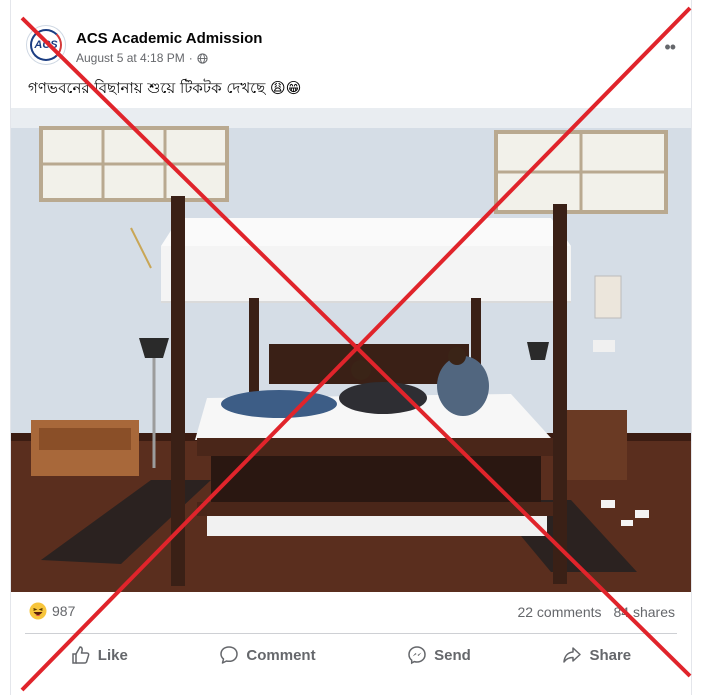 The width and height of the screenshot is (707, 695). Describe the element at coordinates (169, 38) in the screenshot. I see `page-name-link: ACS Academic Admission` at that location.